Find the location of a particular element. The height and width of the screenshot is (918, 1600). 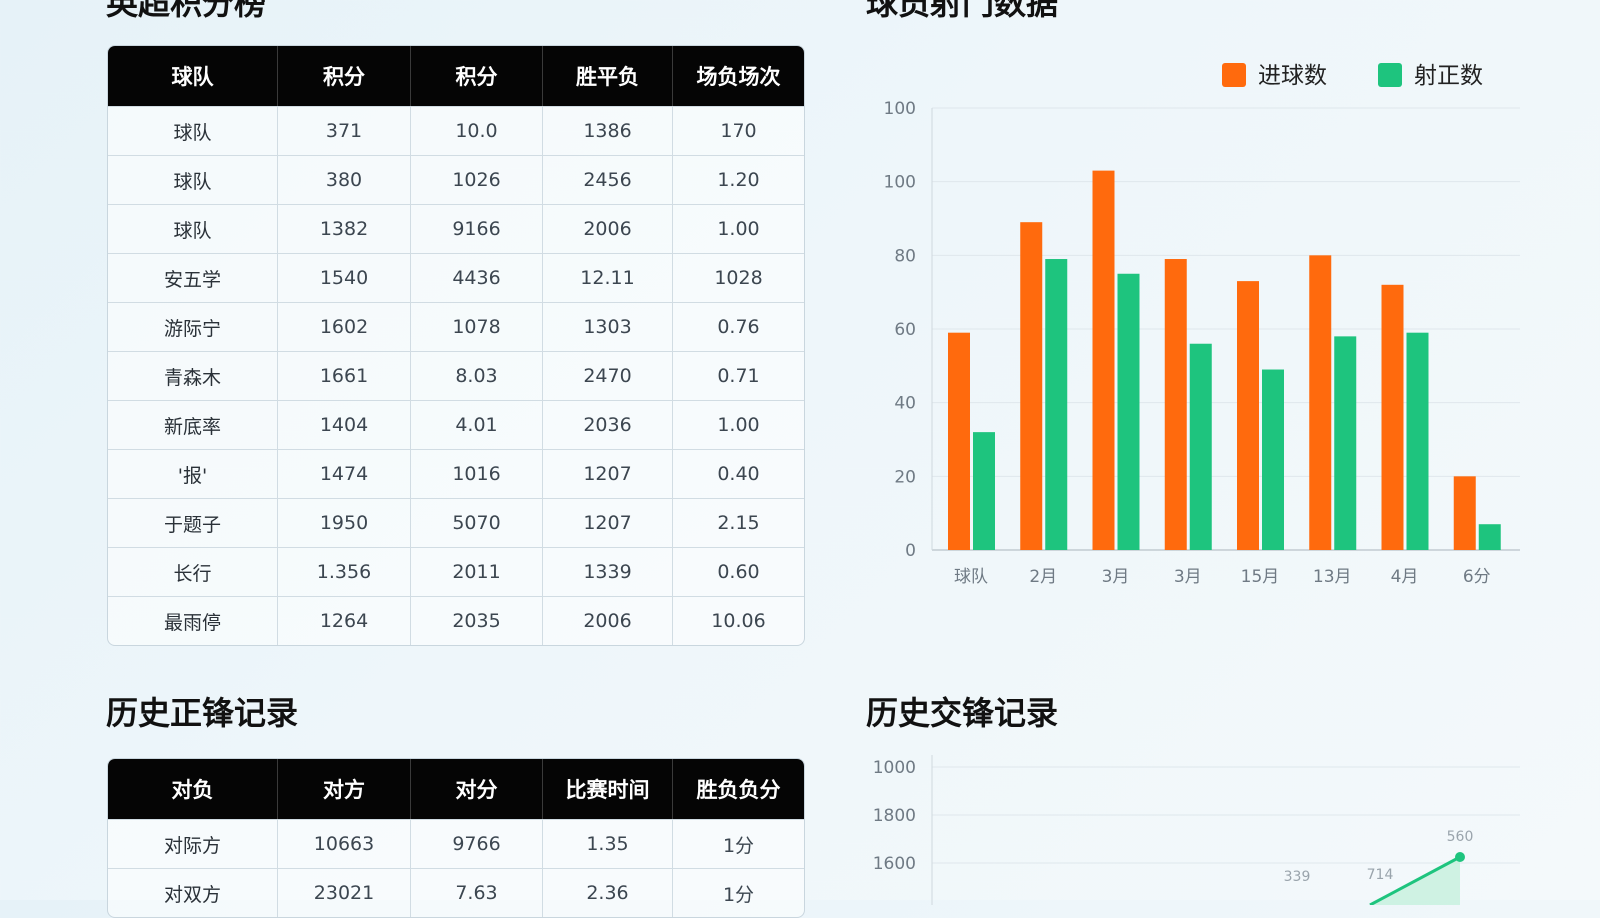

standings-row: 球队 371 10.0 1386 170 is located at coordinates (456, 130).